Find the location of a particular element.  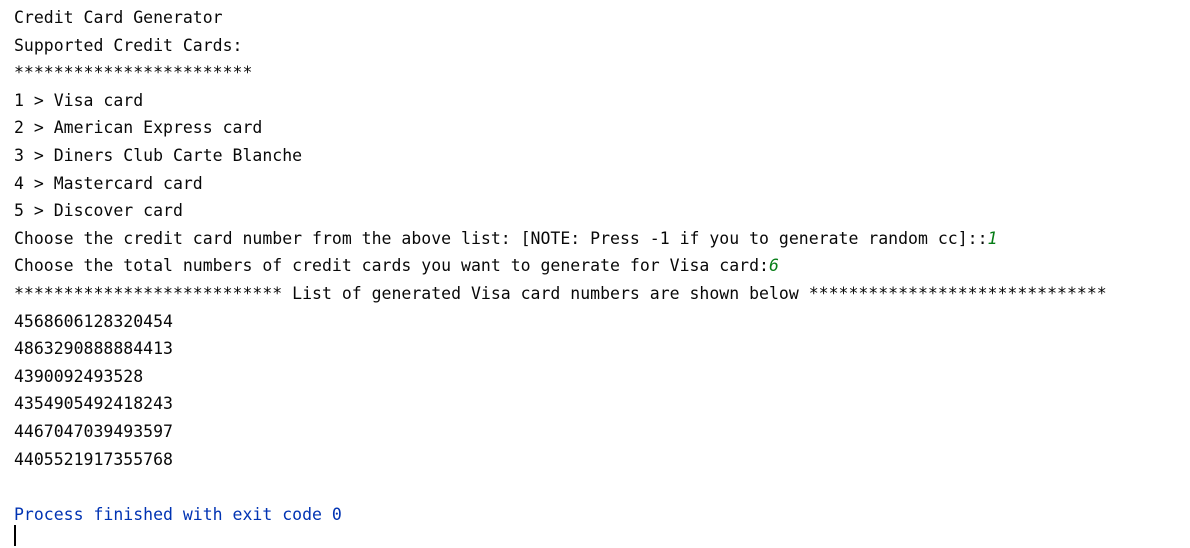

card-number: 4354905492418243 is located at coordinates (93, 404).